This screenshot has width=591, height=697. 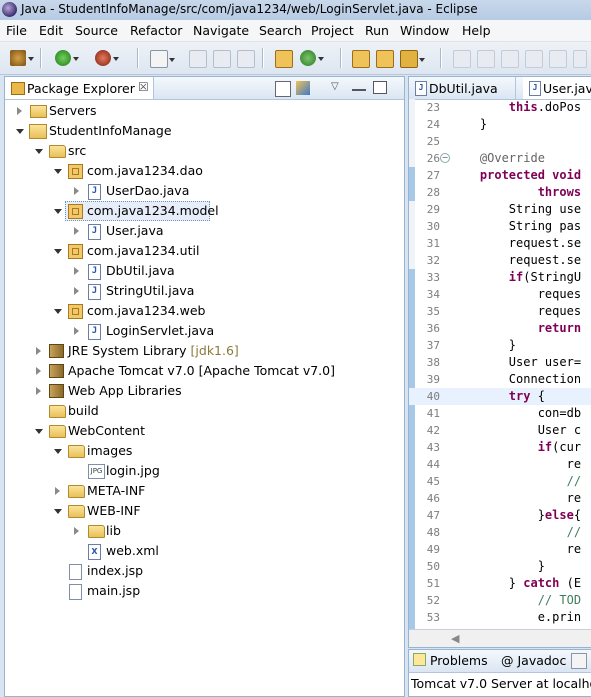 What do you see at coordinates (312, 58) in the screenshot?
I see `new-class-icon` at bounding box center [312, 58].